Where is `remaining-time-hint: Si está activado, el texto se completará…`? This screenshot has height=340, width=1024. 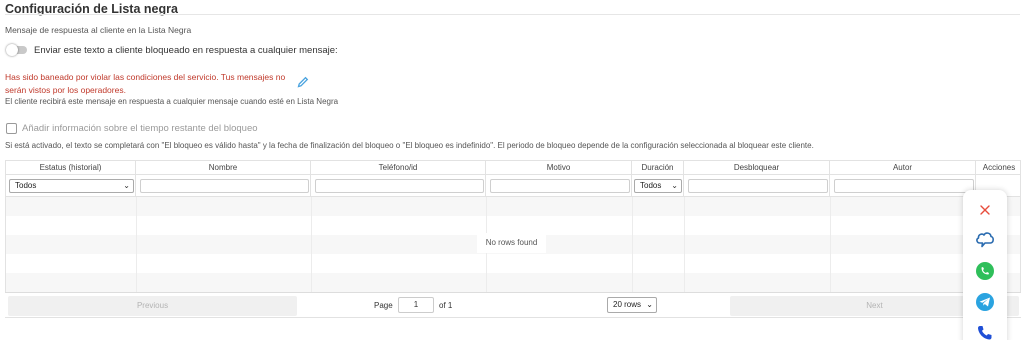 remaining-time-hint: Si está activado, el texto se completará… is located at coordinates (409, 145).